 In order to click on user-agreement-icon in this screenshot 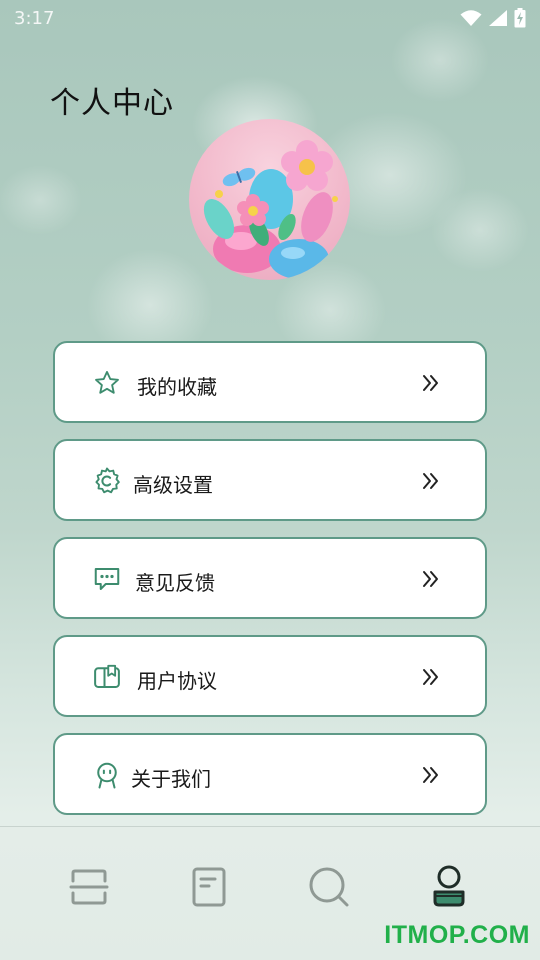, I will do `click(107, 677)`.